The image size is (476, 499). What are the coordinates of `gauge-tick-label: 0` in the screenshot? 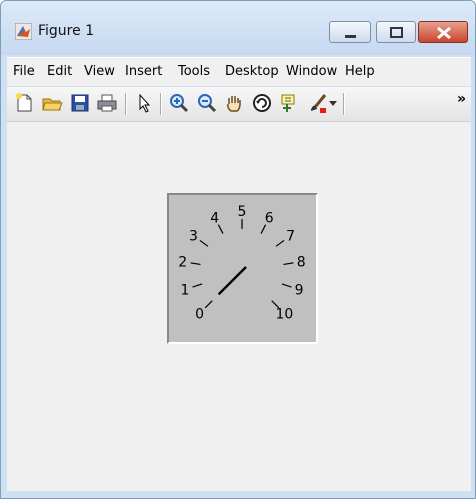 It's located at (199, 314).